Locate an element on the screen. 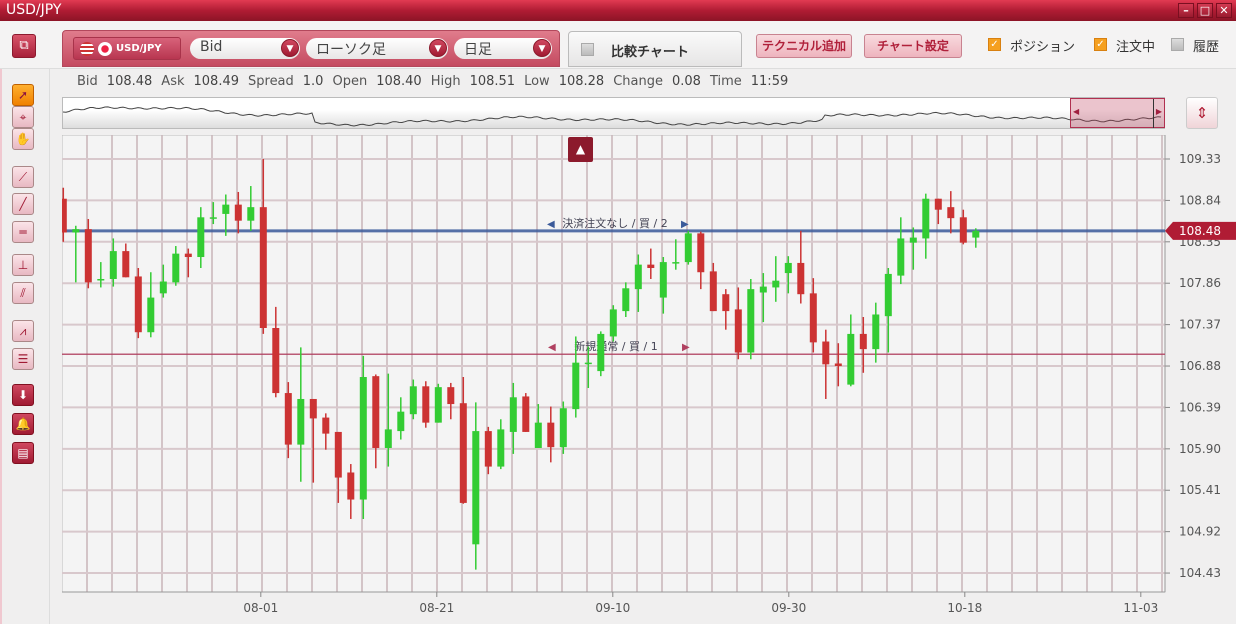  hand-pan-tool-button: ✋ is located at coordinates (23, 139).